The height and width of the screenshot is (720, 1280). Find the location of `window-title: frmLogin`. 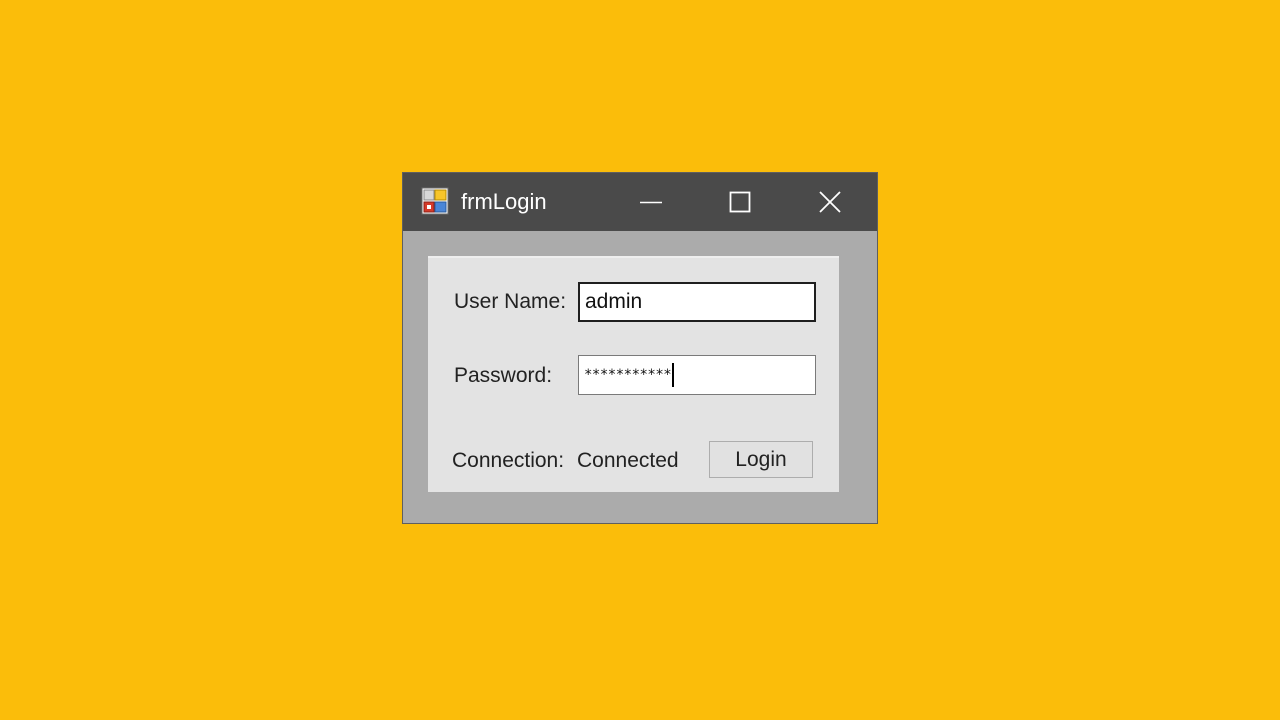

window-title: frmLogin is located at coordinates (504, 201).